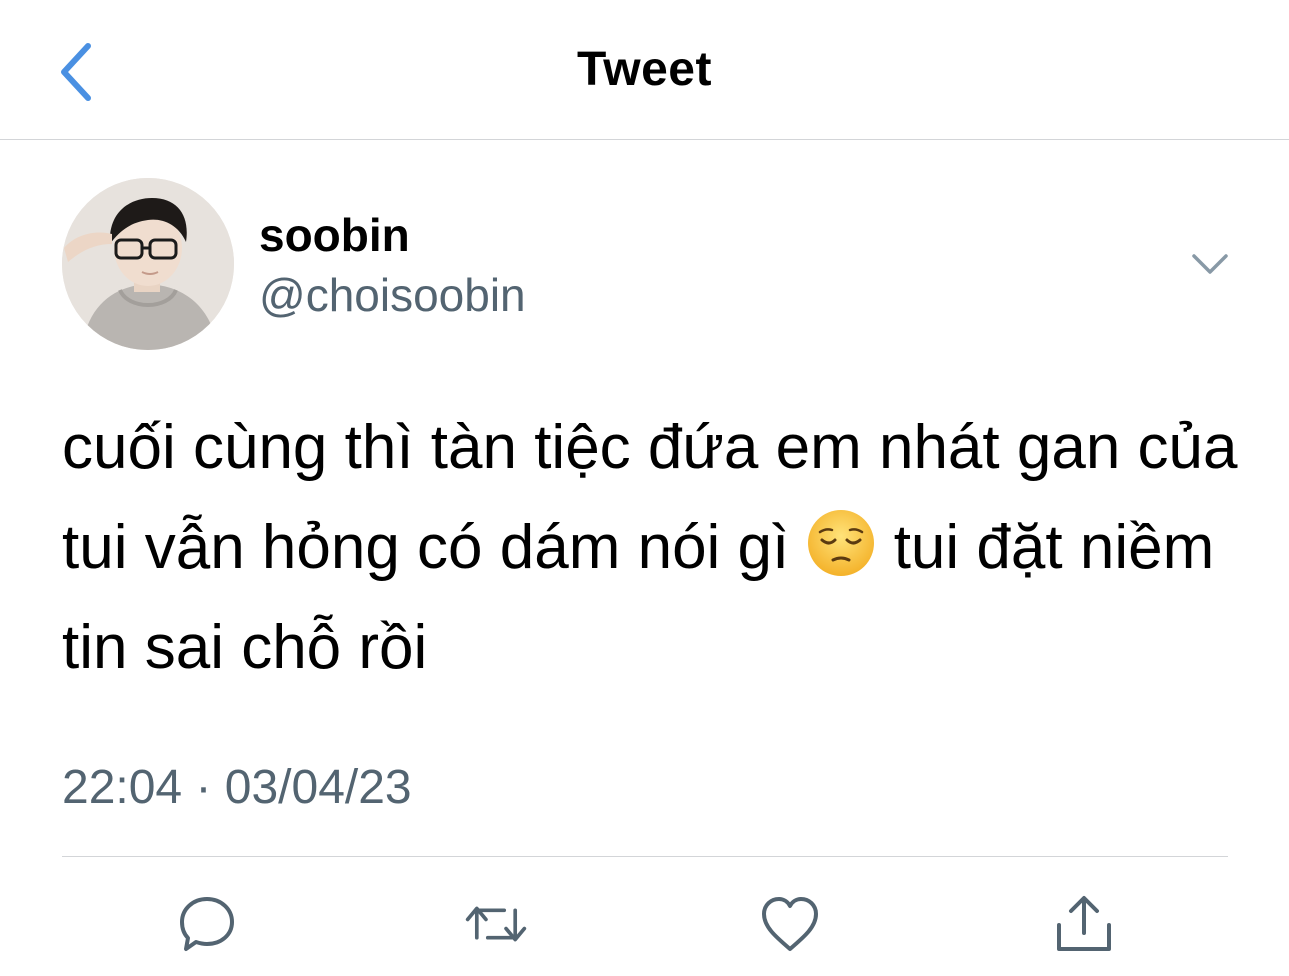 The image size is (1289, 976). I want to click on like-button, so click(790, 924).